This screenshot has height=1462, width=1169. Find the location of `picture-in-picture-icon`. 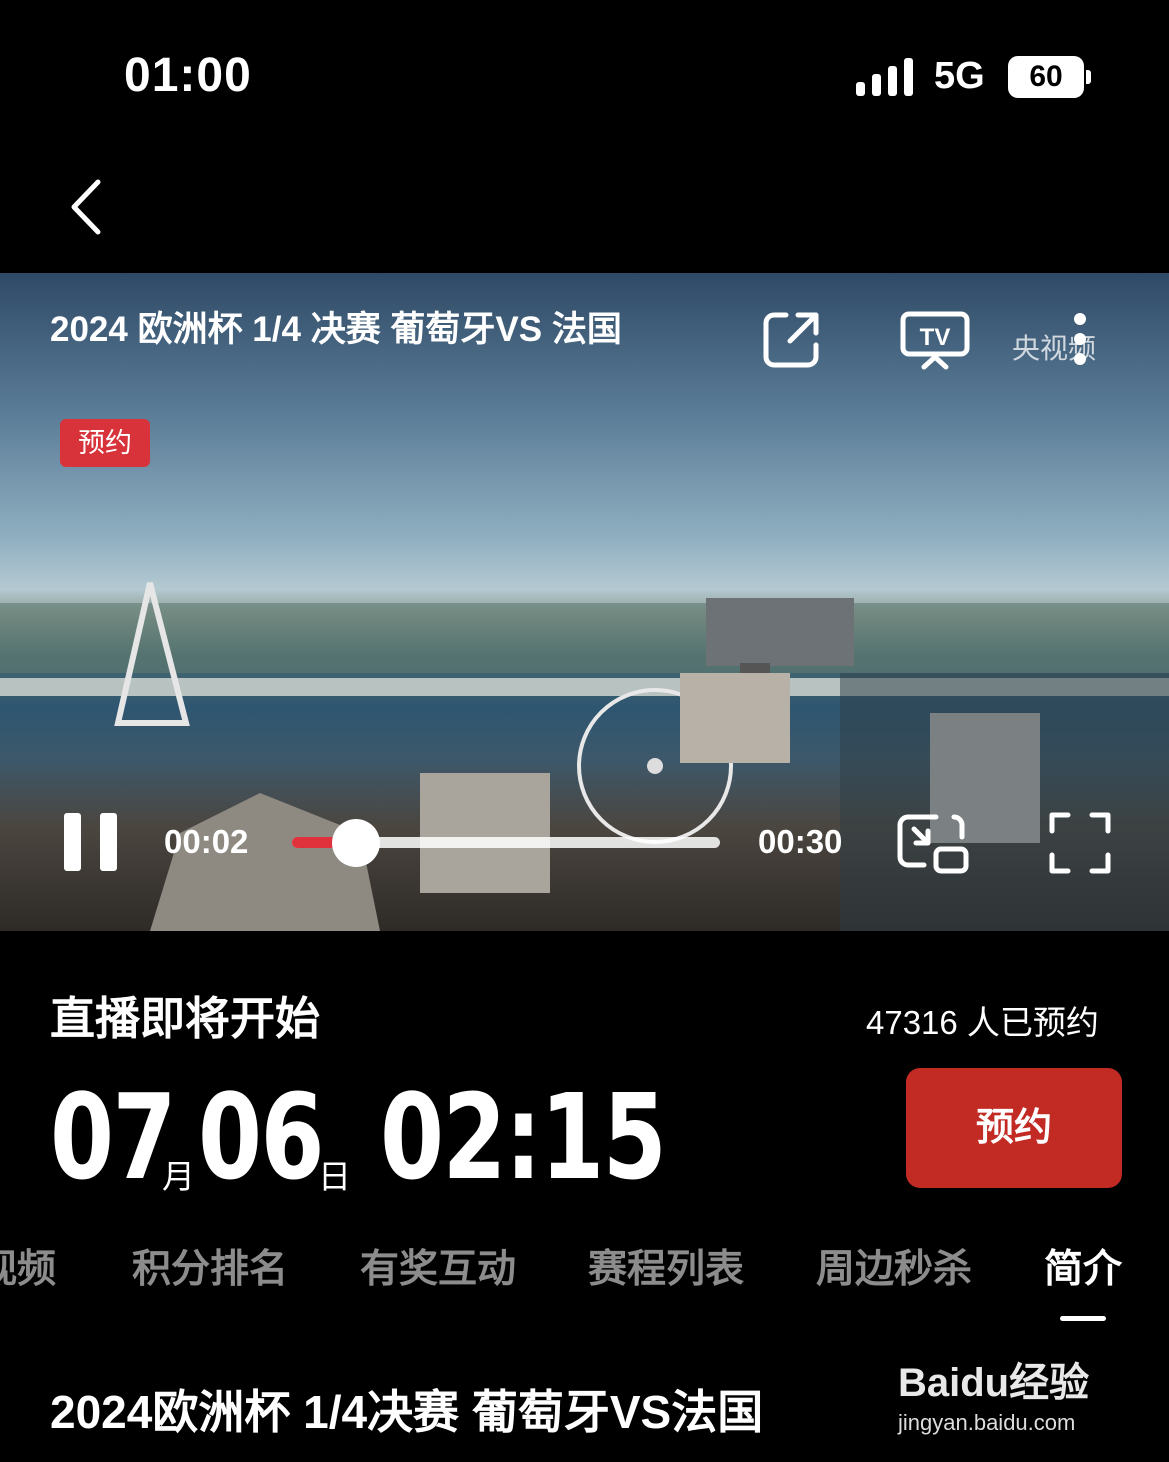

picture-in-picture-icon is located at coordinates (933, 844).